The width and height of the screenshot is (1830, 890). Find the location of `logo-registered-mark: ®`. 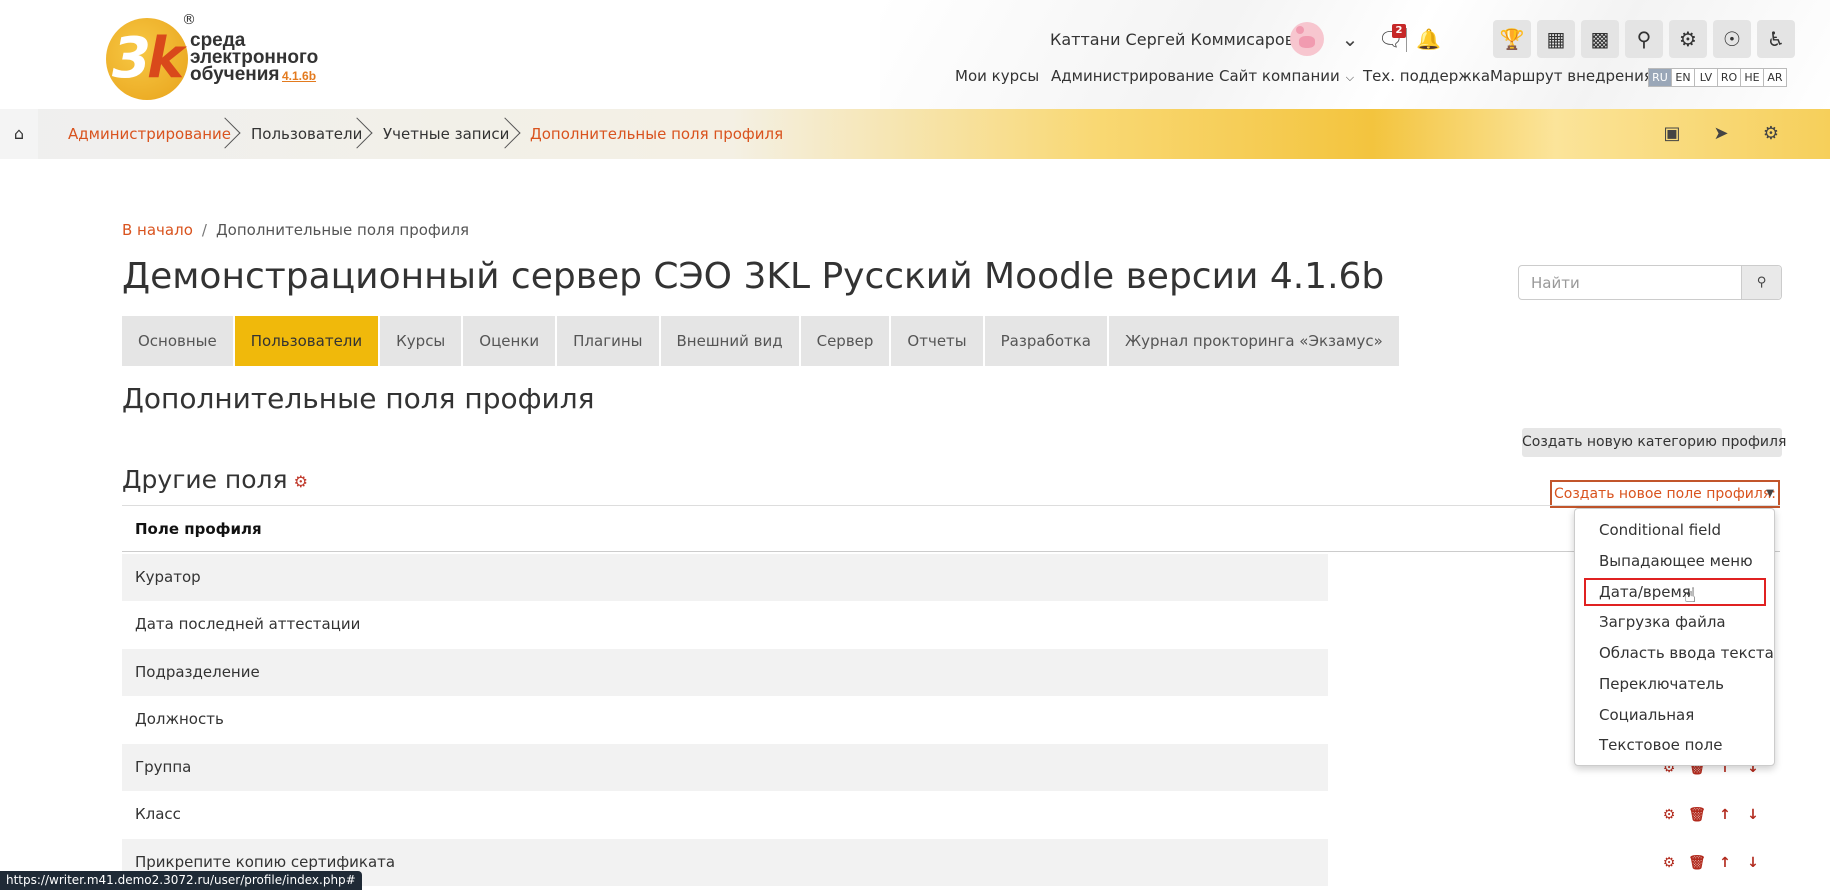

logo-registered-mark: ® is located at coordinates (189, 20).